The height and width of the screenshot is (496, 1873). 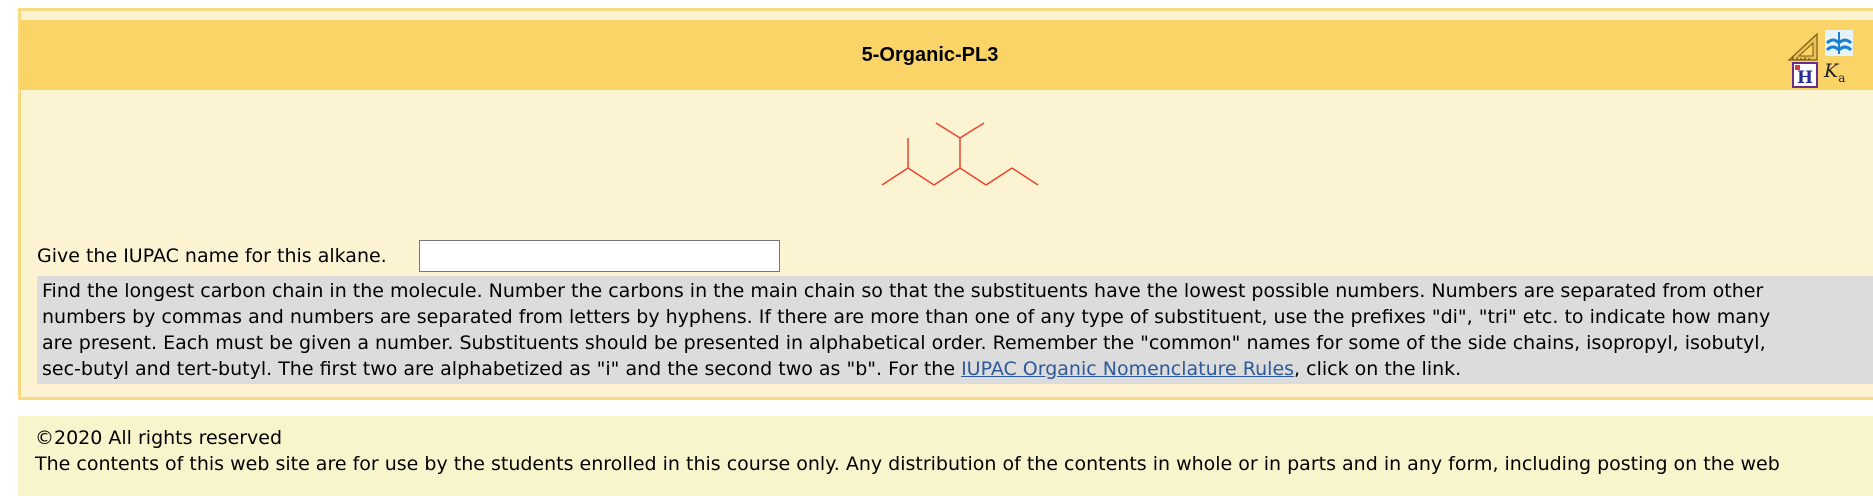 What do you see at coordinates (599, 256) in the screenshot?
I see `answer-input` at bounding box center [599, 256].